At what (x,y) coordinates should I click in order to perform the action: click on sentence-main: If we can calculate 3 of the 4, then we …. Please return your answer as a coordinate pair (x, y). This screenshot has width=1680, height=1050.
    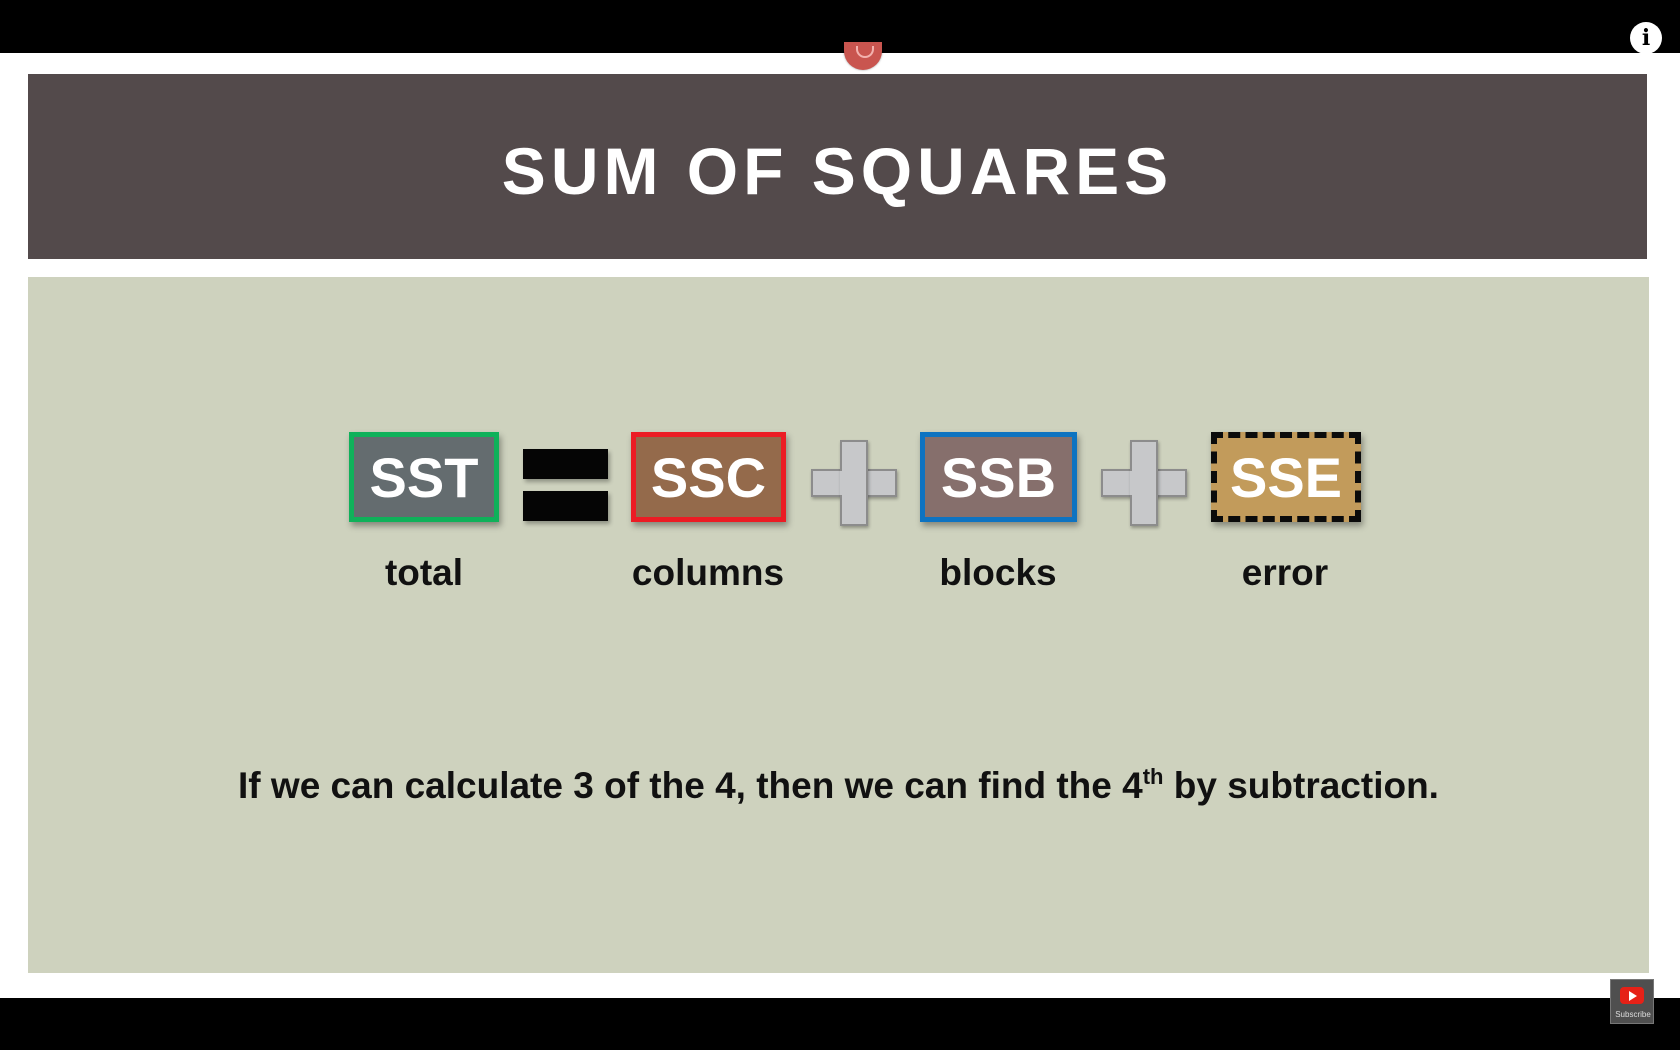
    Looking at the image, I should click on (690, 785).